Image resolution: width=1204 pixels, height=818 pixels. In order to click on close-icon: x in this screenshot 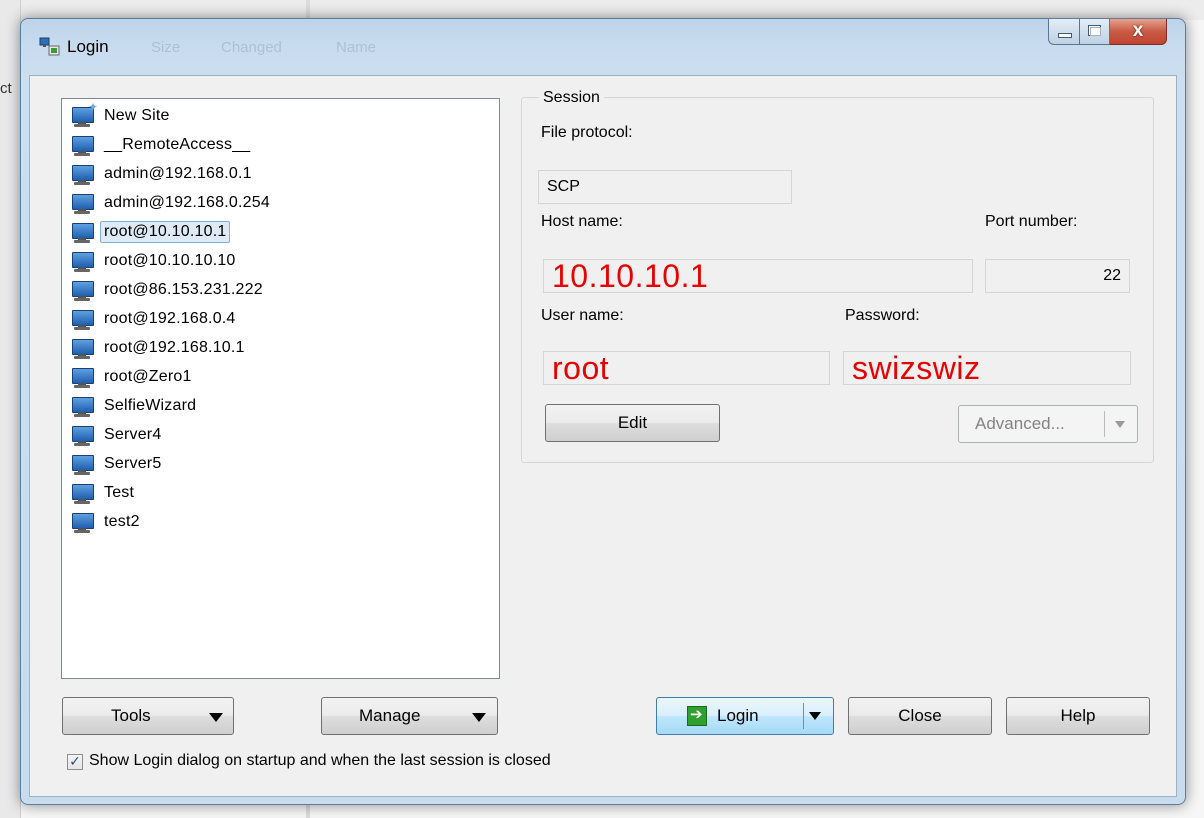, I will do `click(1138, 30)`.